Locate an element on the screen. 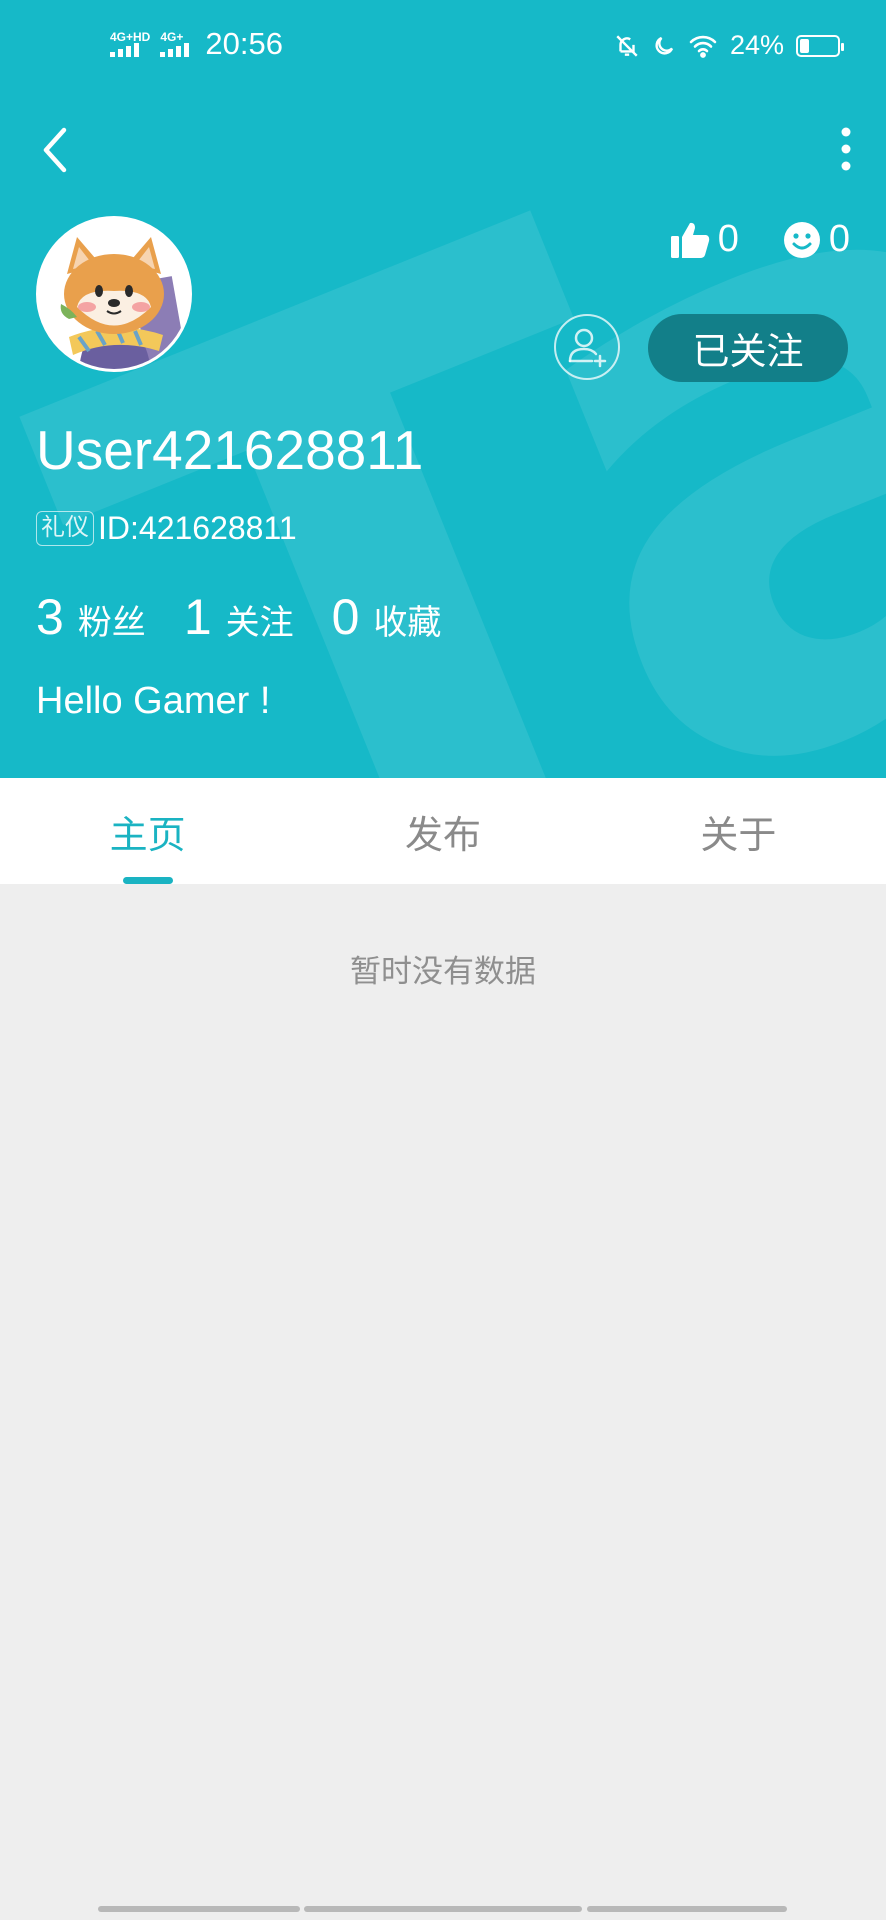  signal-icon-2: 4G+ is located at coordinates (175, 43).